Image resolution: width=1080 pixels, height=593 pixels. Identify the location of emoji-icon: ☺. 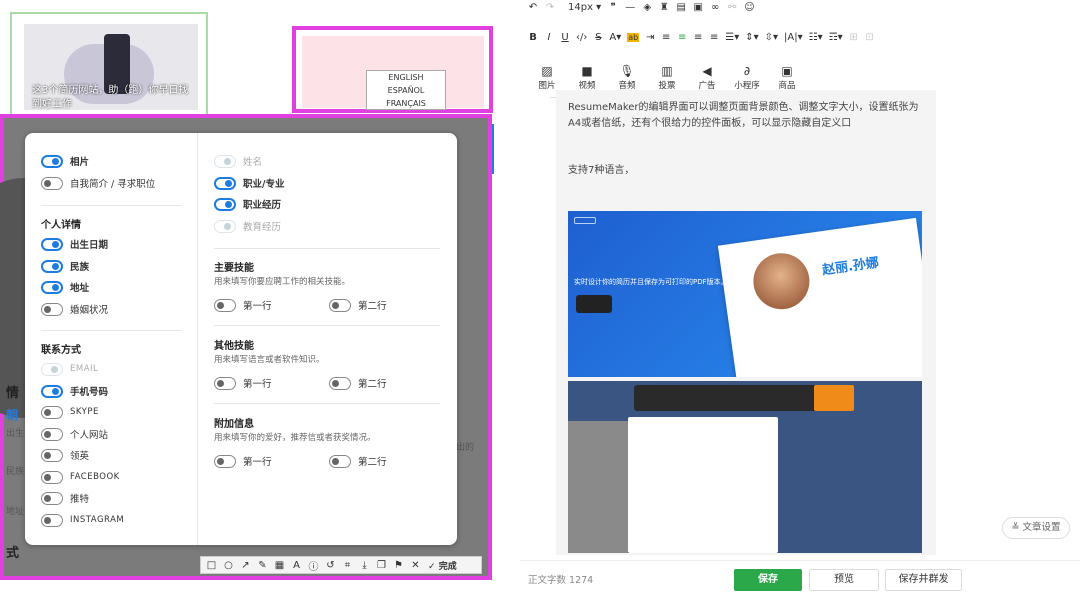
(749, 7).